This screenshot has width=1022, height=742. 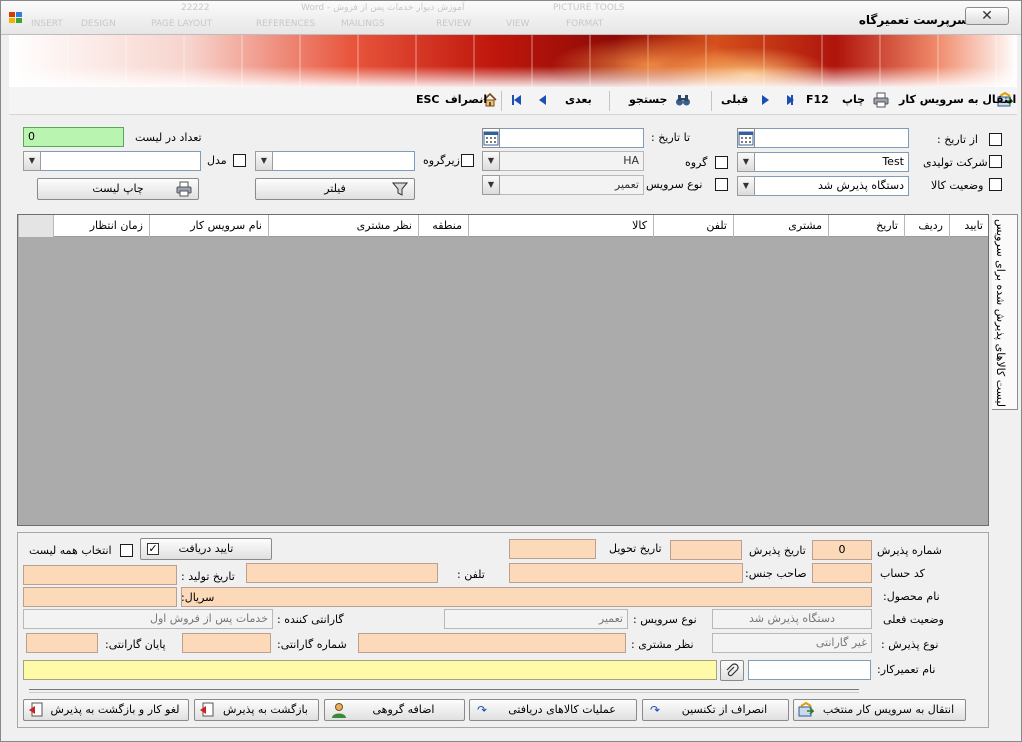 I want to click on side-tab-reception-list: لیست کالاهای پذیرش شده برای سرویس, so click(x=1005, y=312).